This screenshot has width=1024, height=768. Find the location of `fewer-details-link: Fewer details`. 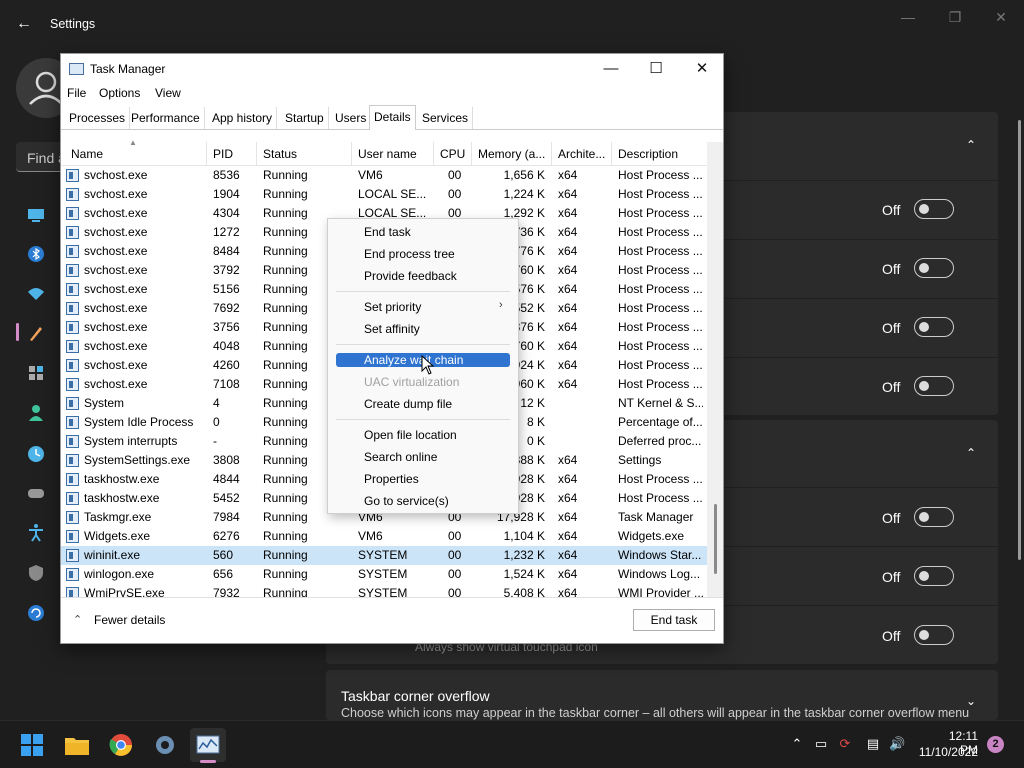

fewer-details-link: Fewer details is located at coordinates (129, 620).